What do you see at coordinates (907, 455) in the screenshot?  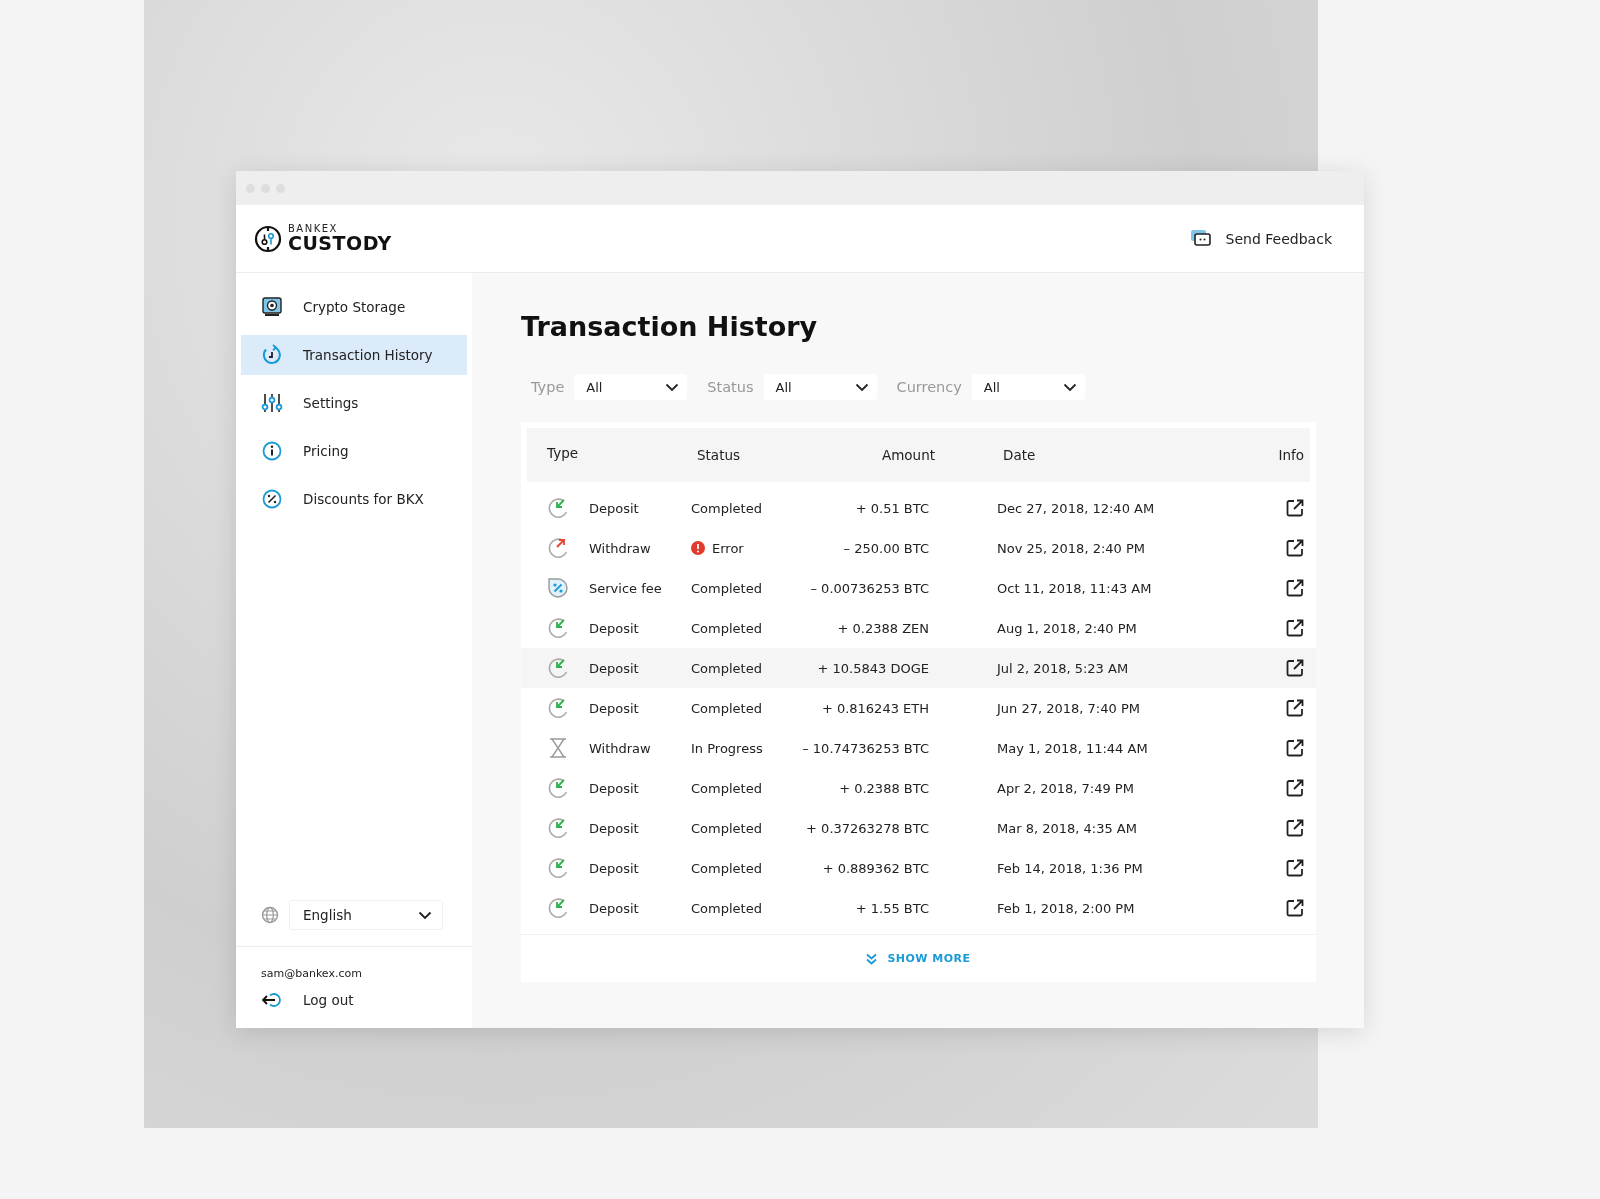 I see `column-header: Amount` at bounding box center [907, 455].